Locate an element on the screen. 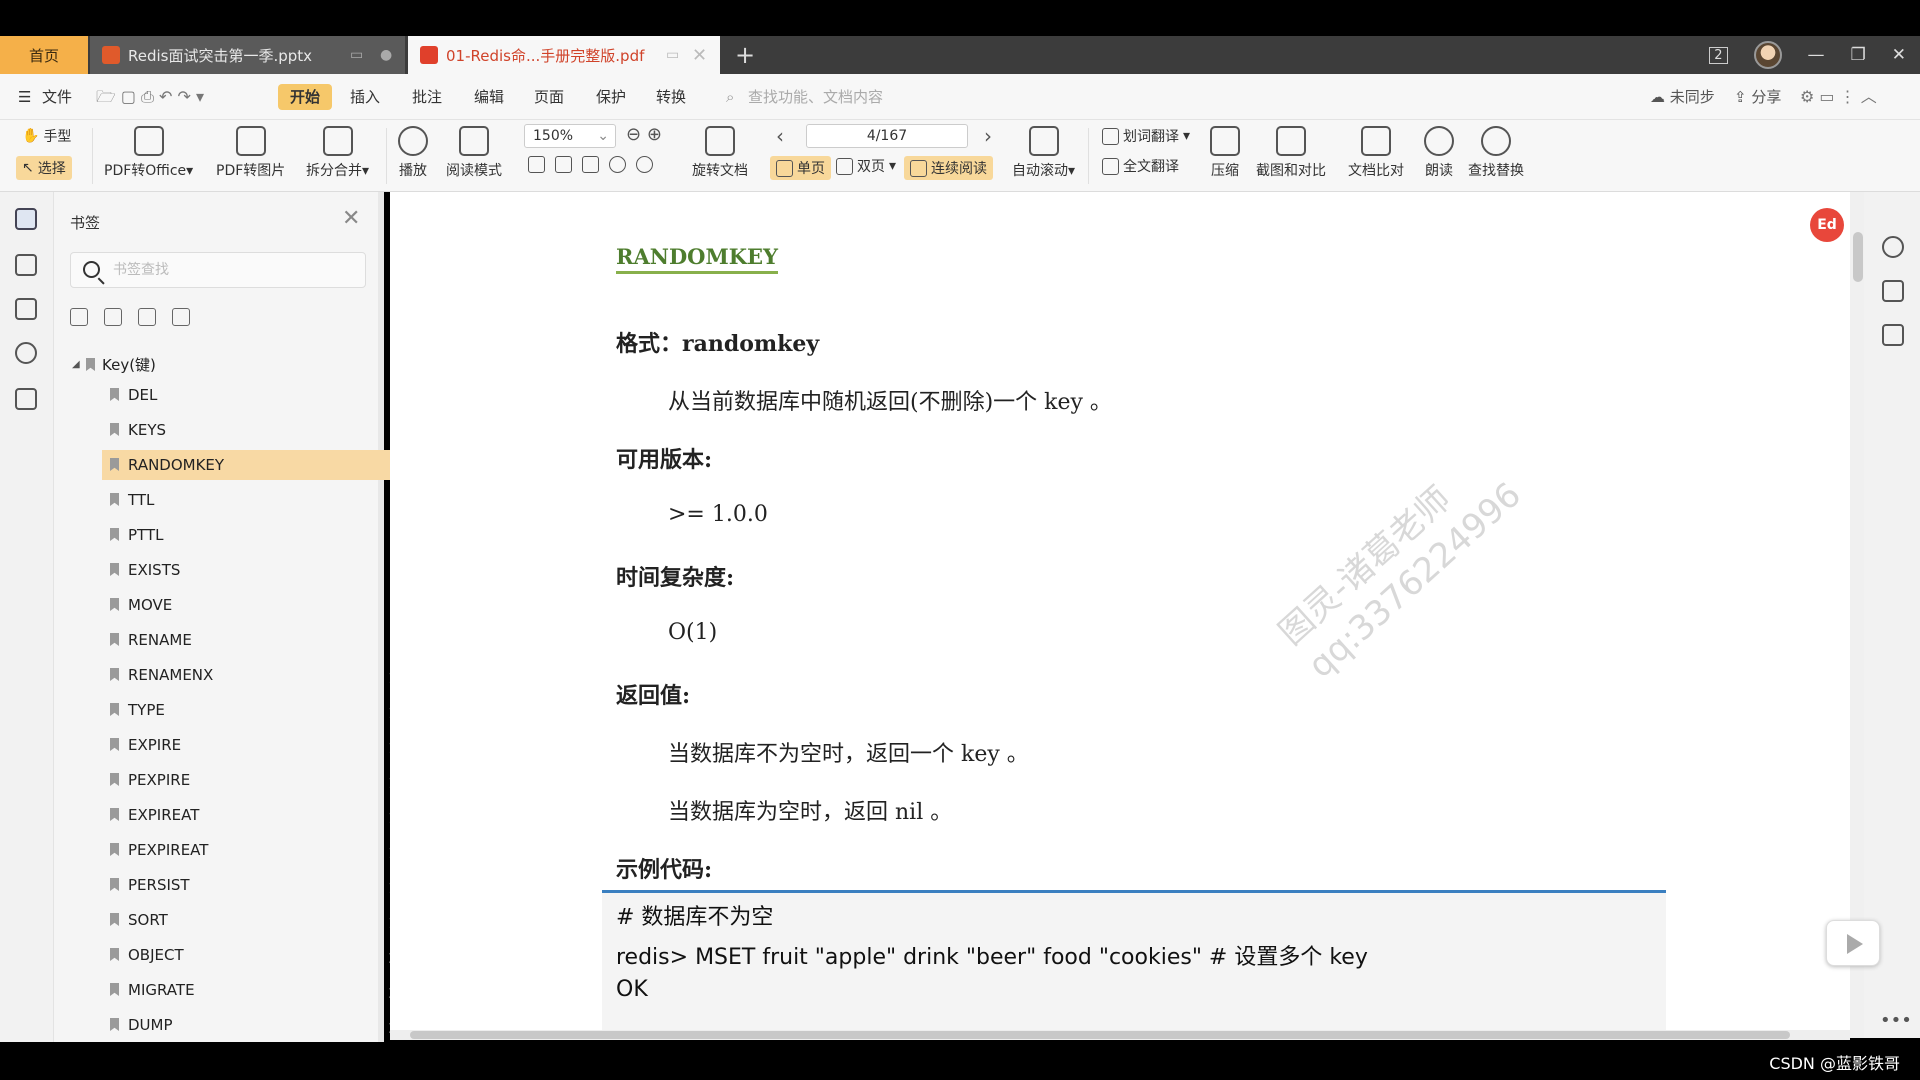 Image resolution: width=1920 pixels, height=1080 pixels. menu-file: 文件 is located at coordinates (57, 97).